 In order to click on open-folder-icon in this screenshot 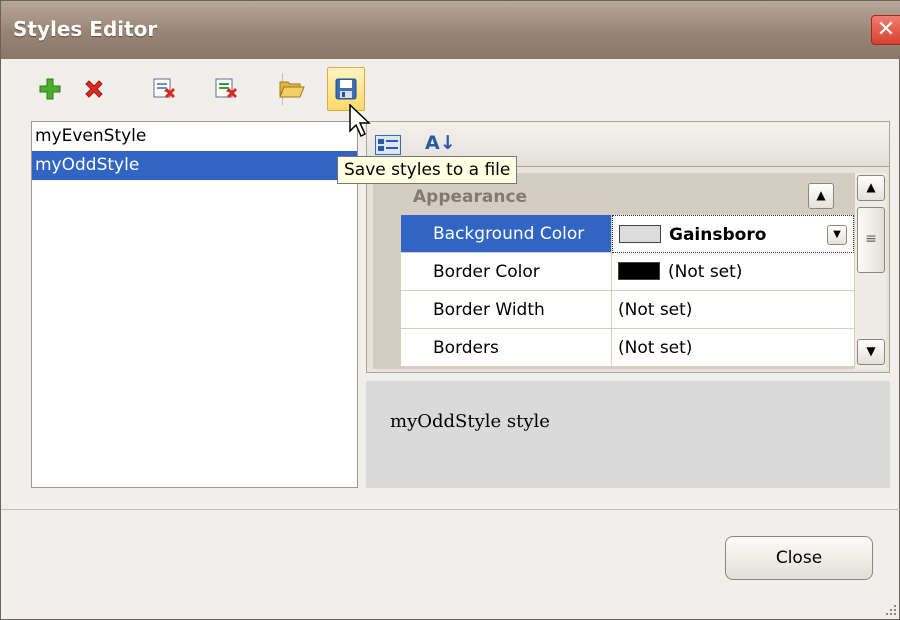, I will do `click(292, 89)`.